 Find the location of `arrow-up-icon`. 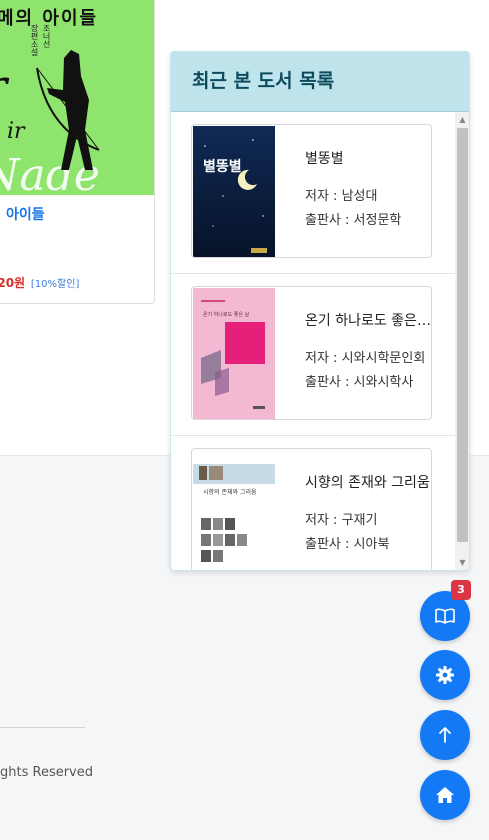

arrow-up-icon is located at coordinates (445, 735).